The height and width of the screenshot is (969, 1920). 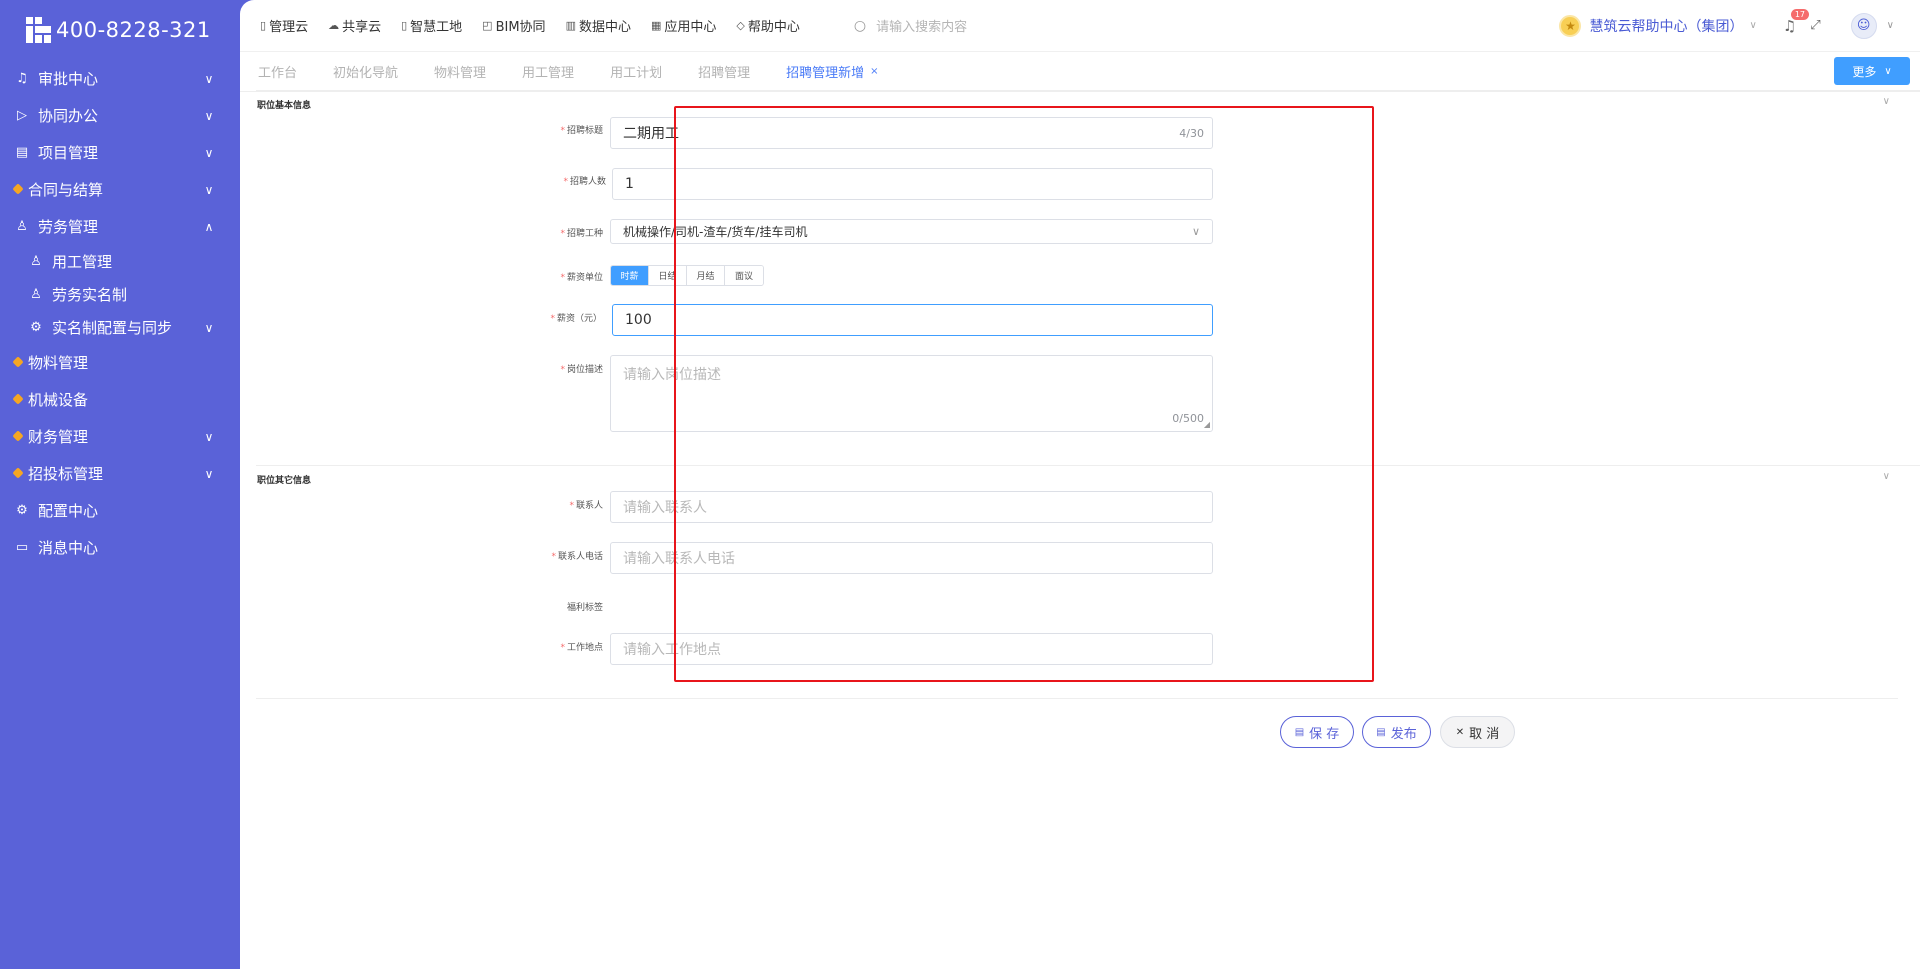 I want to click on topnav-label: 管理云, so click(x=289, y=27).